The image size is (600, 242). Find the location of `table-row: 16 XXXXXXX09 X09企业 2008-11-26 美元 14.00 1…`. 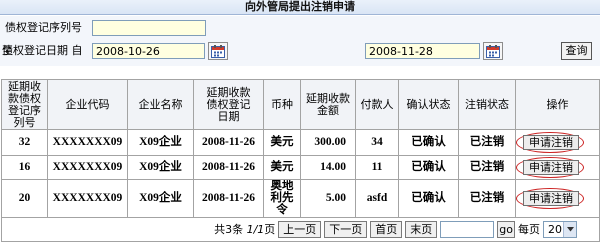

table-row: 16 XXXXXXX09 X09企业 2008-11-26 美元 14.00 1… is located at coordinates (300, 167).